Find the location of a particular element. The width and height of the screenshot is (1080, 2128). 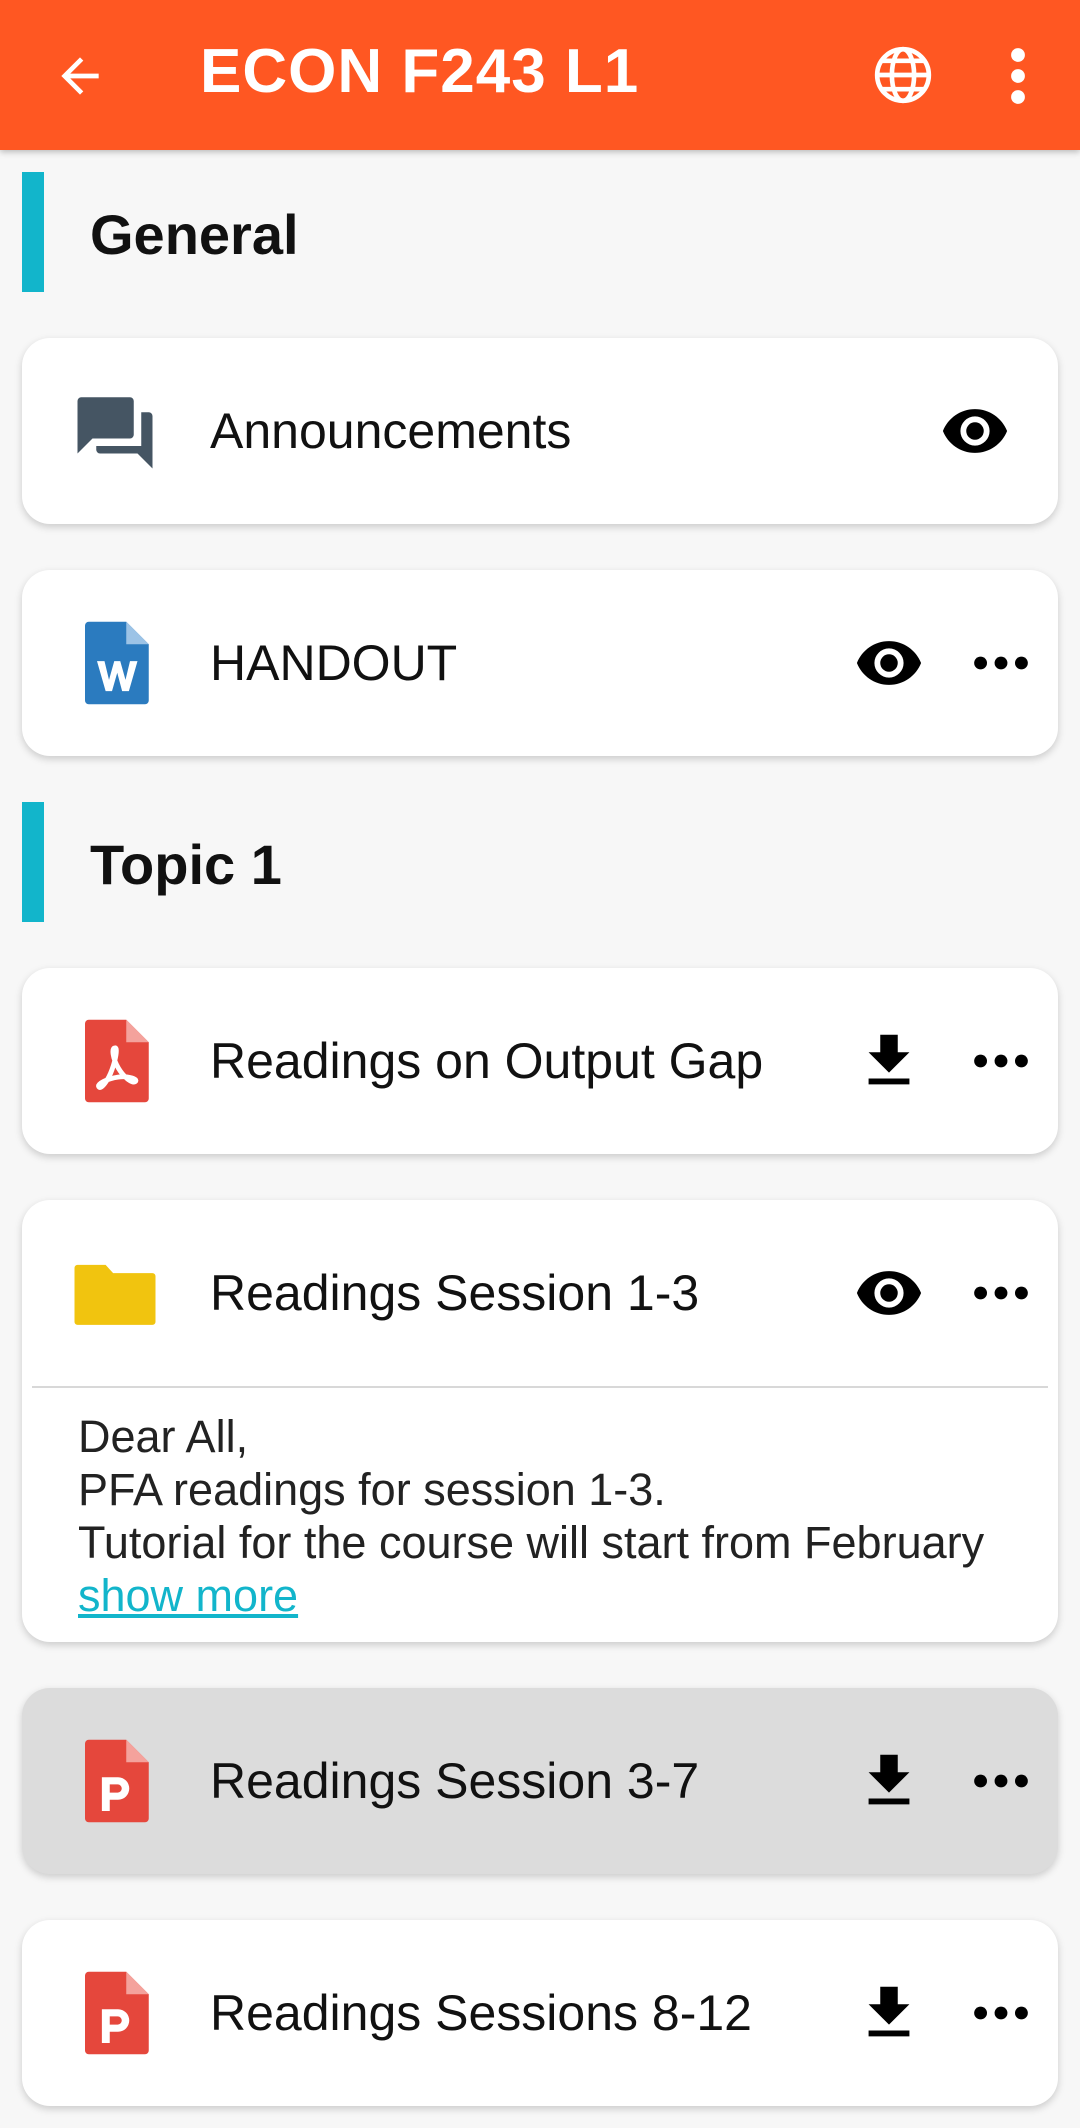

globe-icon is located at coordinates (903, 75).